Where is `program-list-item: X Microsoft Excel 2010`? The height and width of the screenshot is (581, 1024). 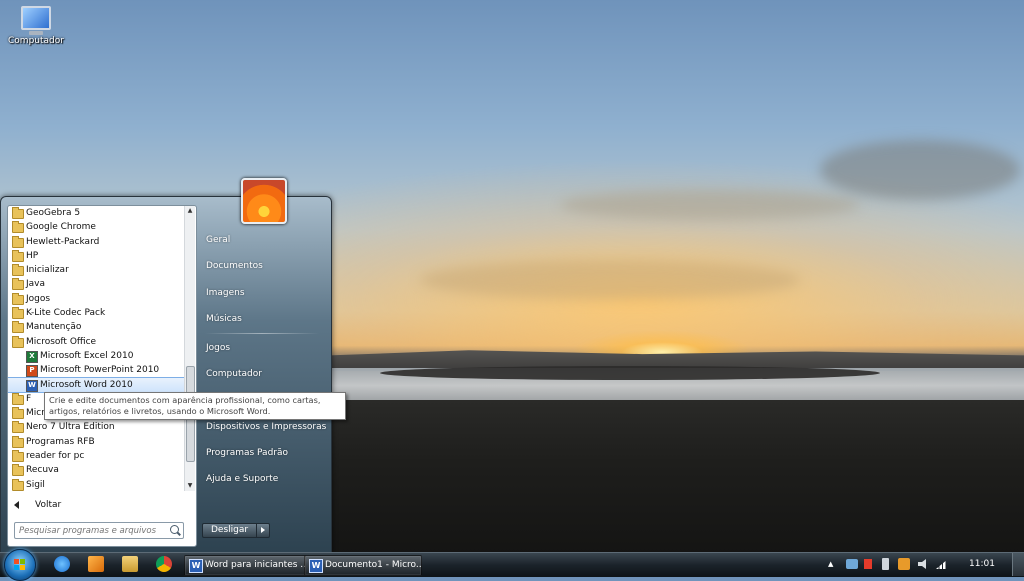 program-list-item: X Microsoft Excel 2010 is located at coordinates (96, 356).